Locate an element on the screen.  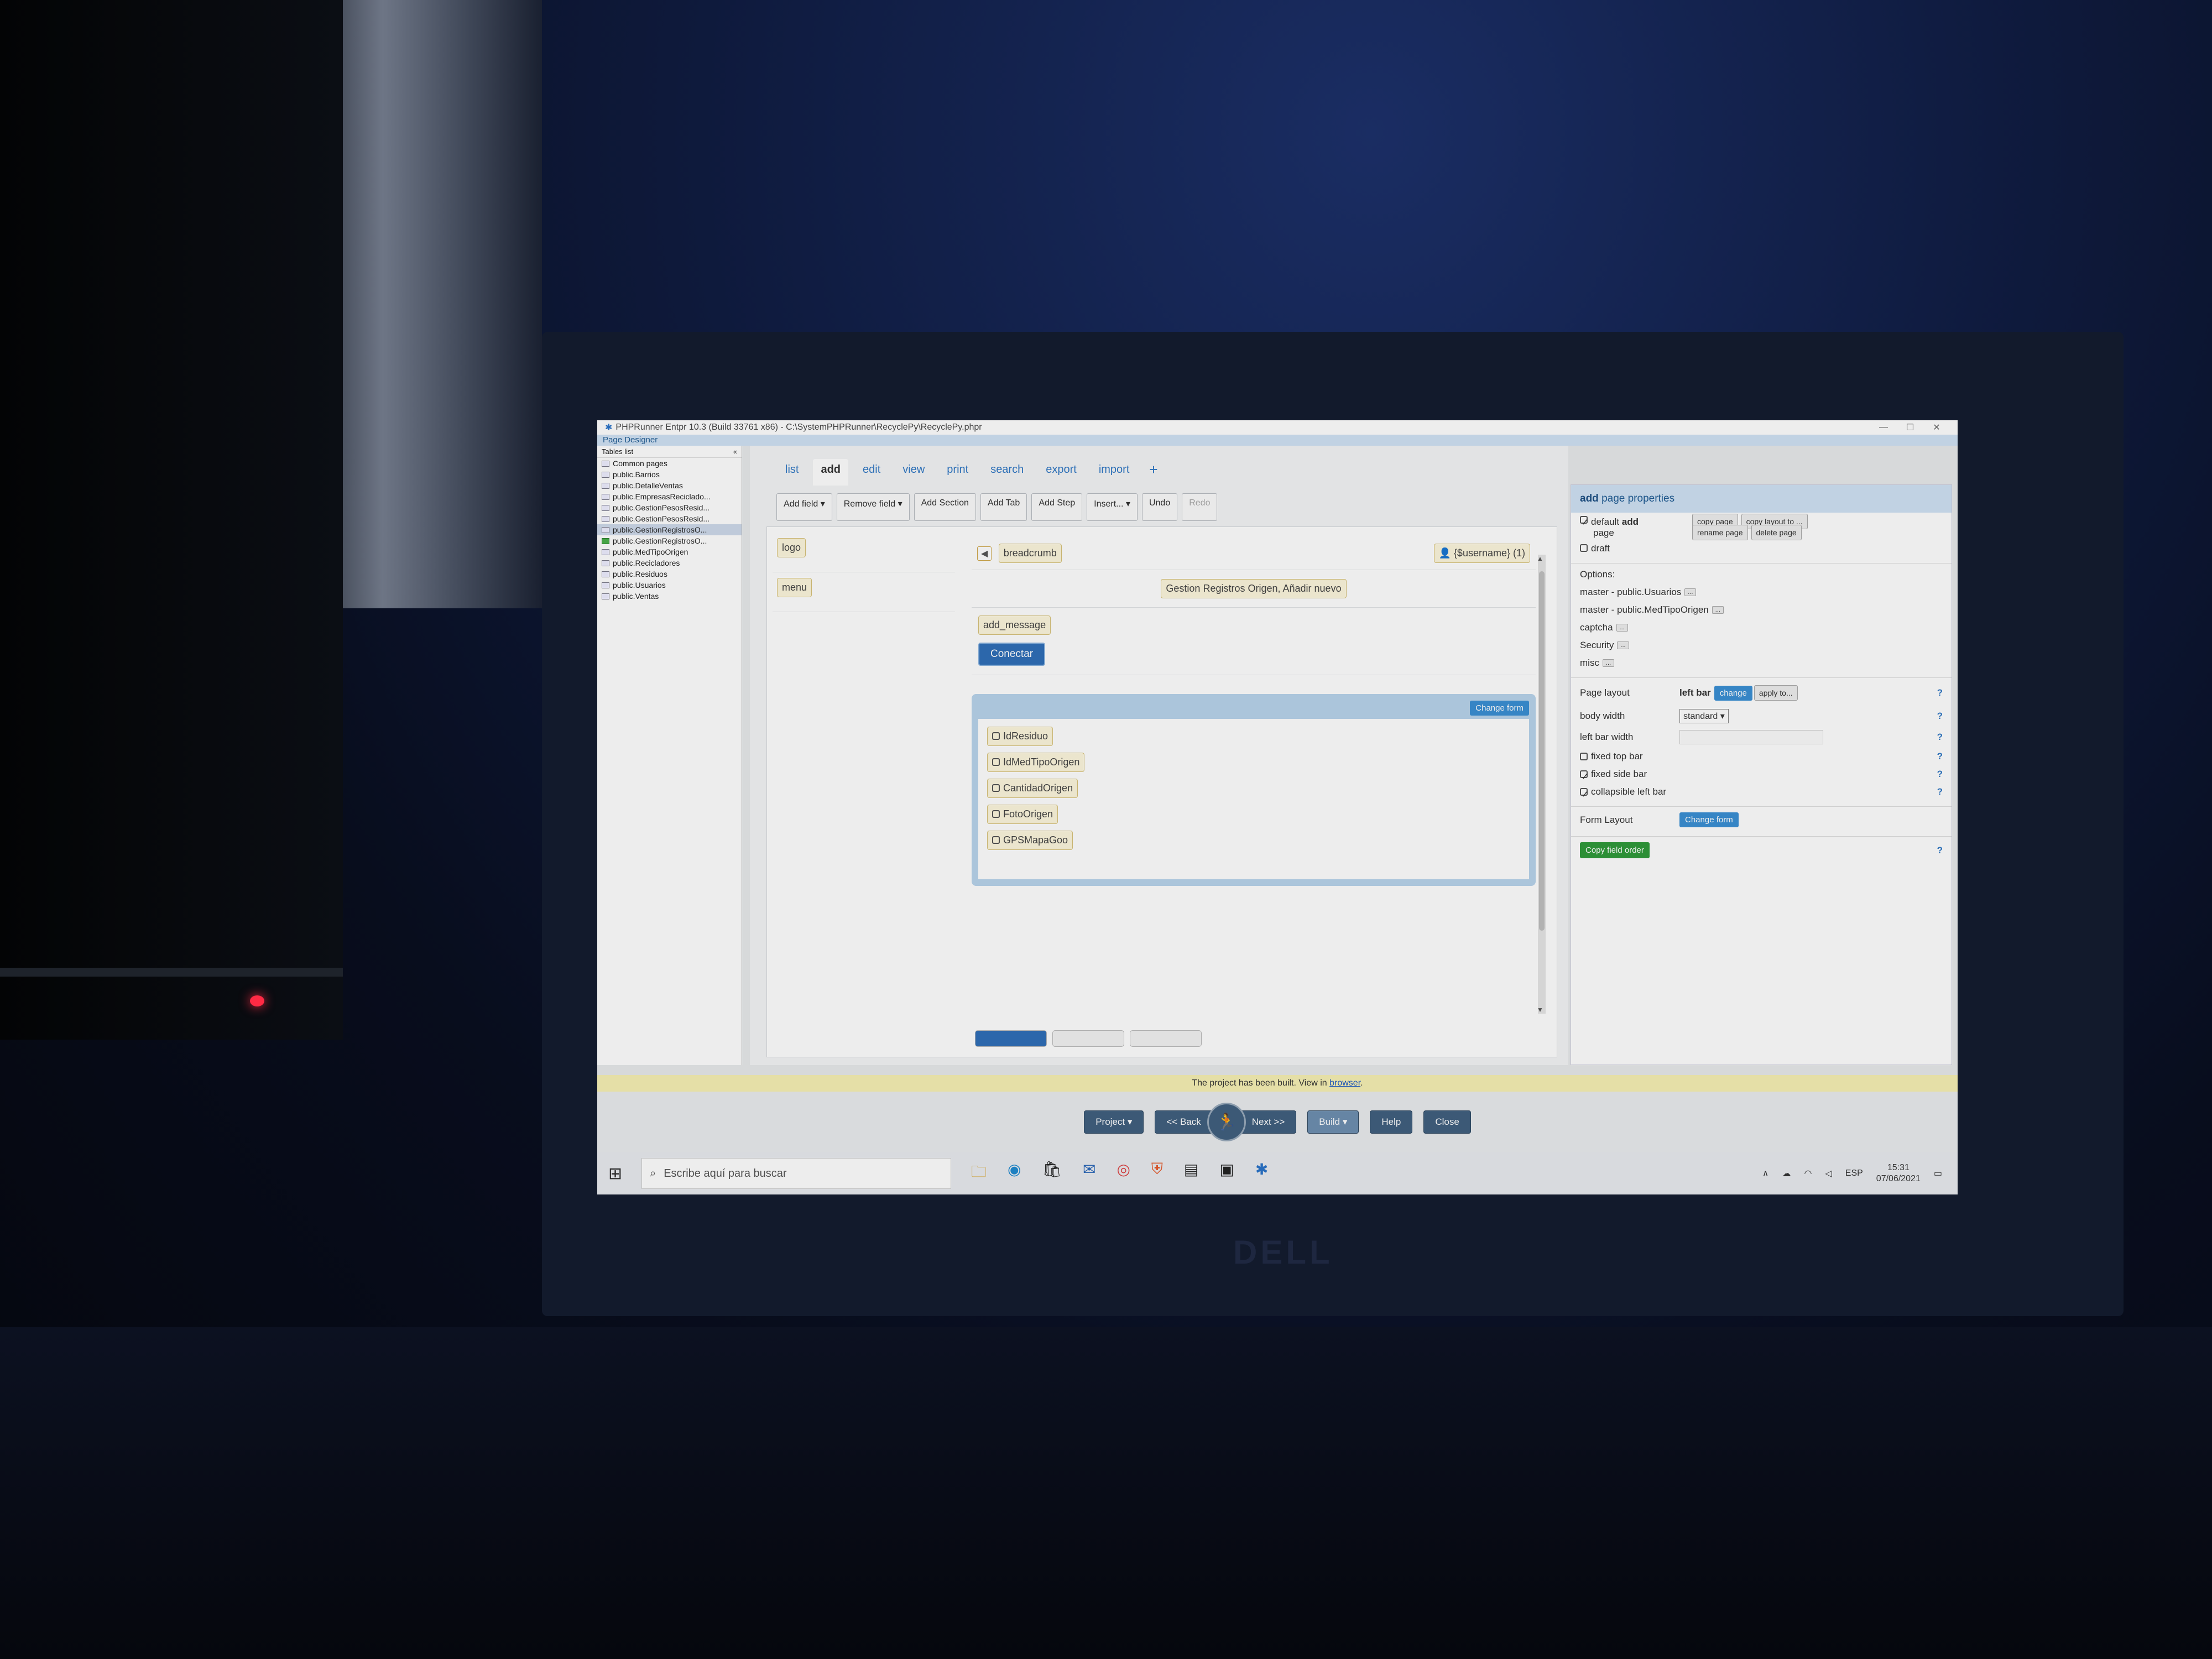
copy-field-order-button: Copy field order is located at coordinates (1615, 850).